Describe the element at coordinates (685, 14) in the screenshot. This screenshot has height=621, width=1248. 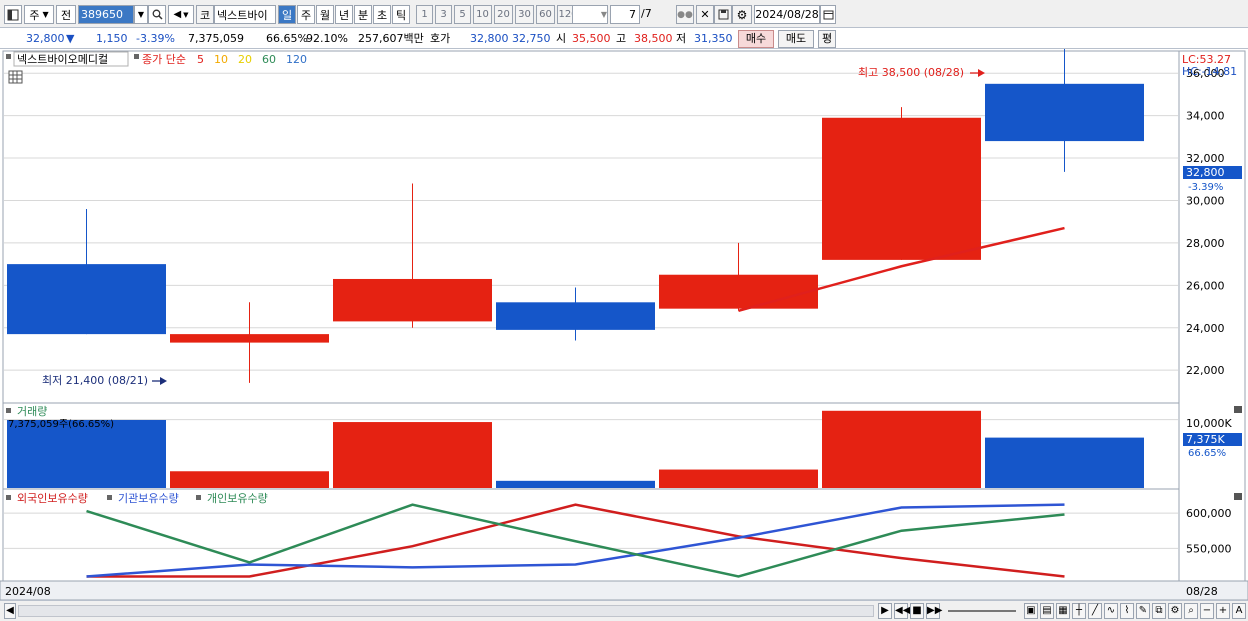
I see `ellipse-tool-icon: ●●` at that location.